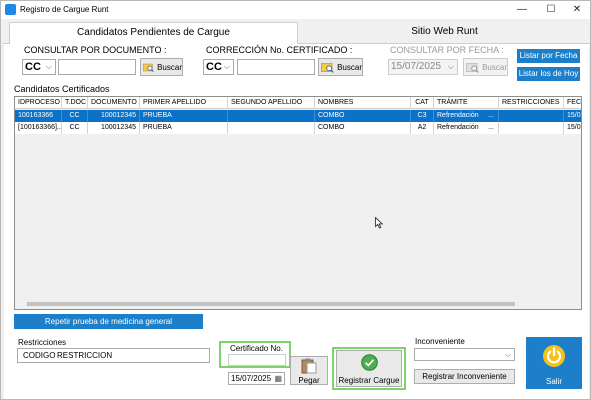 The image size is (591, 400). What do you see at coordinates (309, 380) in the screenshot?
I see `paste-button-label: Pegar` at bounding box center [309, 380].